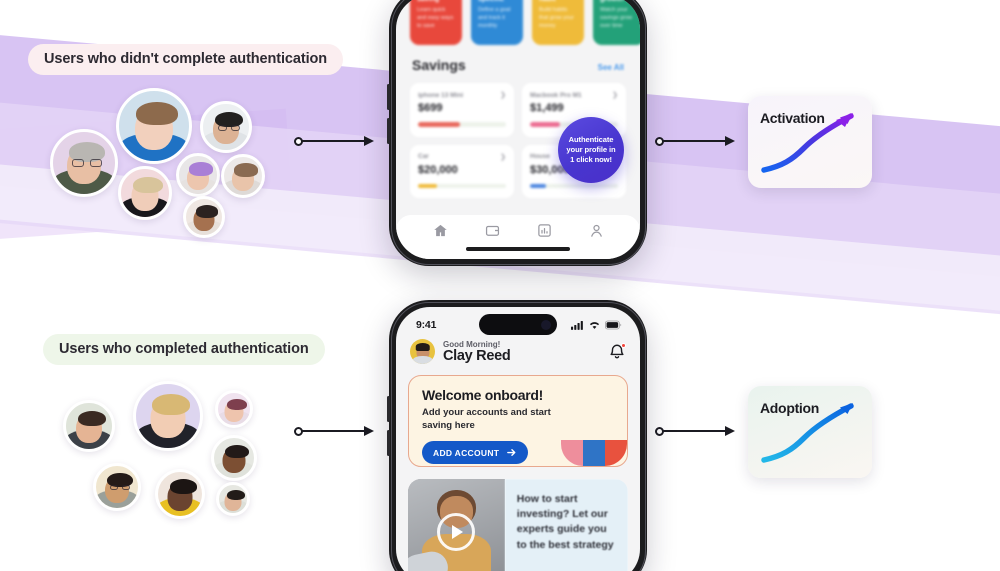 Image resolution: width=1000 pixels, height=571 pixels. I want to click on chip-title: growth, so click(619, 1).